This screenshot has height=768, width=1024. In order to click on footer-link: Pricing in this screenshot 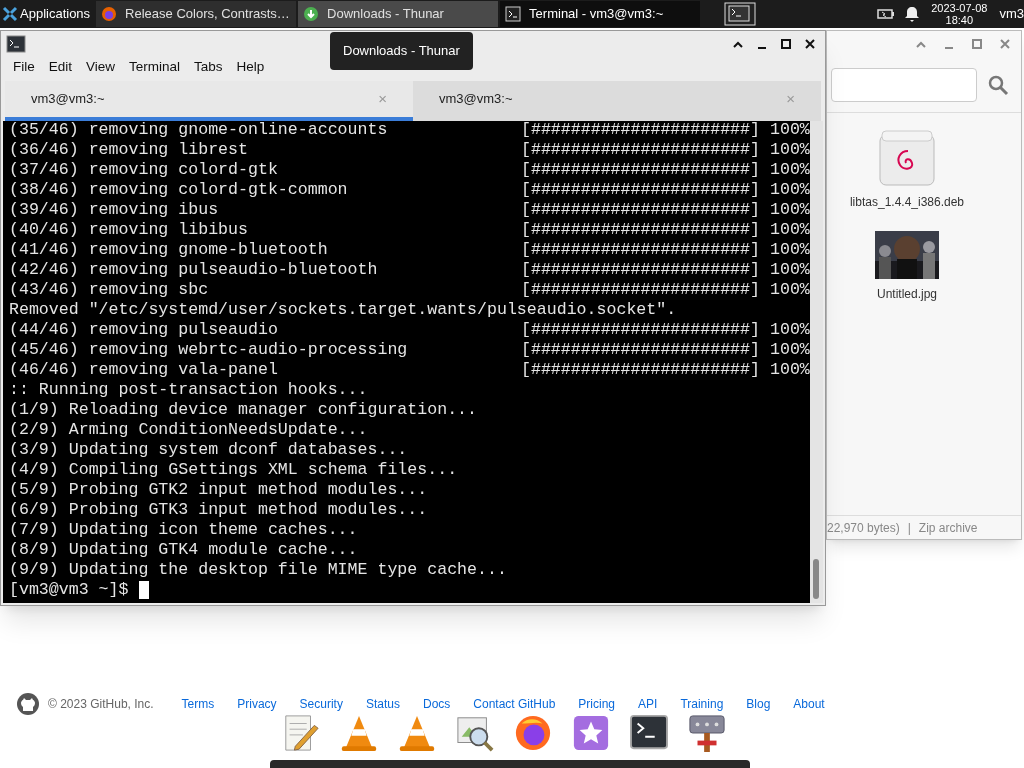, I will do `click(597, 704)`.